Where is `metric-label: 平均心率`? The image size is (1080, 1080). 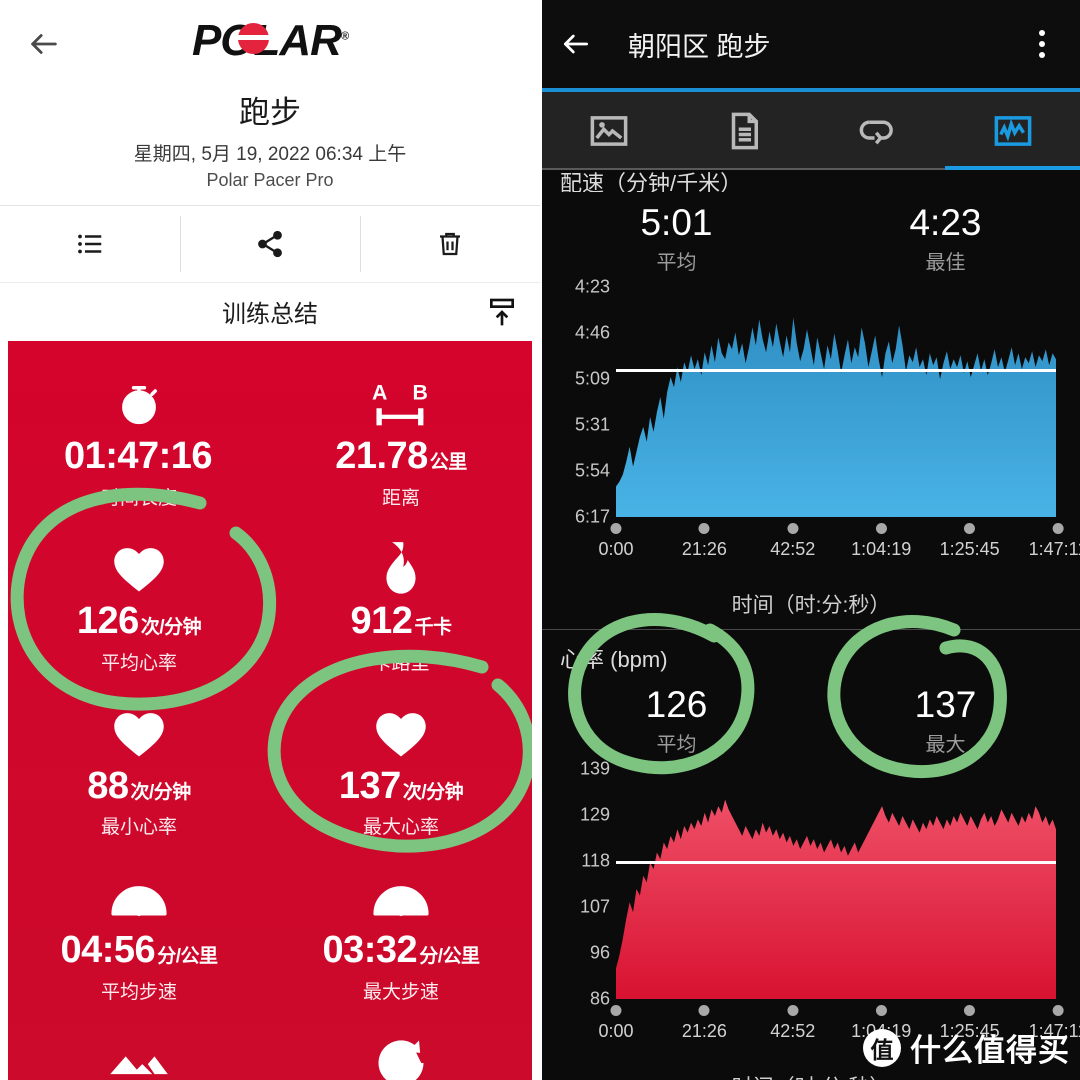 metric-label: 平均心率 is located at coordinates (138, 663).